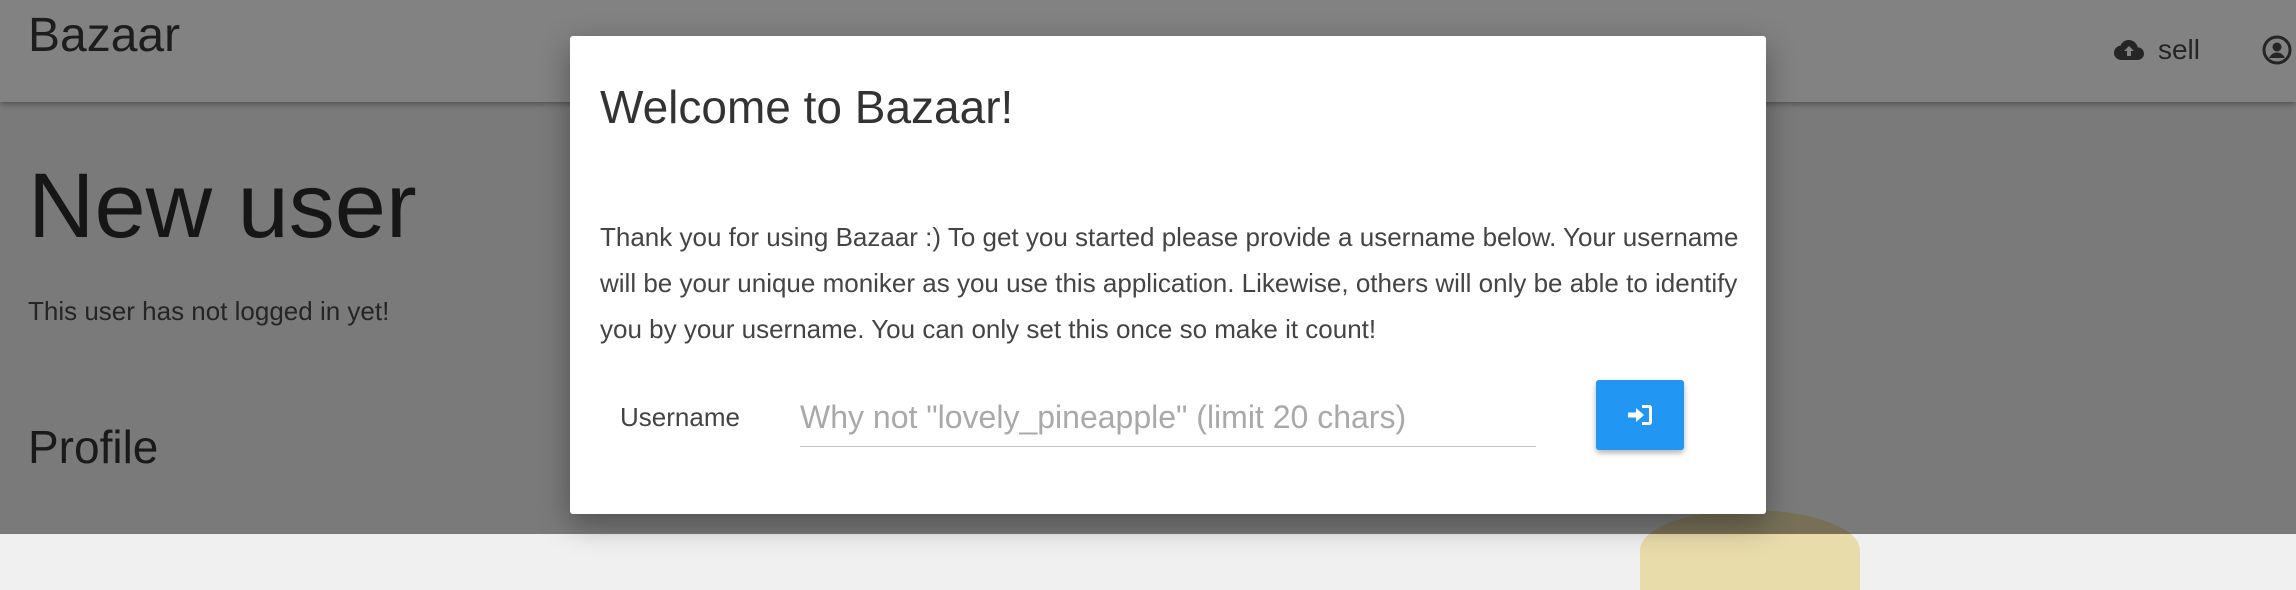 The height and width of the screenshot is (590, 2296). I want to click on submit-username-button, so click(1640, 415).